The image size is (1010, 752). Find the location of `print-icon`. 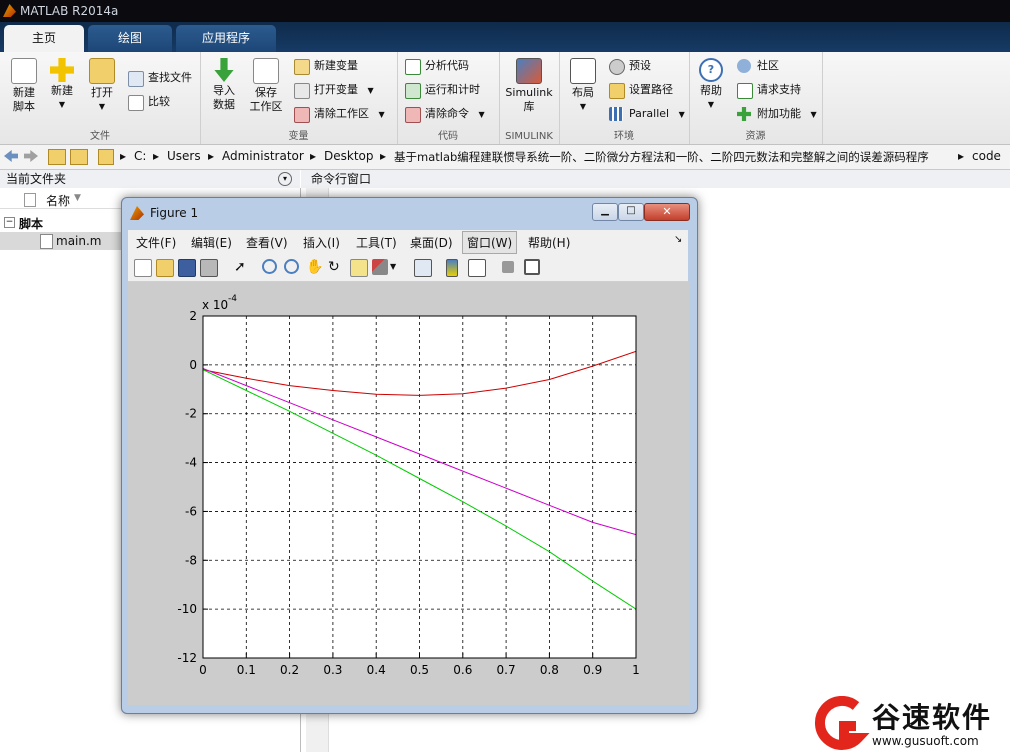

print-icon is located at coordinates (209, 268).